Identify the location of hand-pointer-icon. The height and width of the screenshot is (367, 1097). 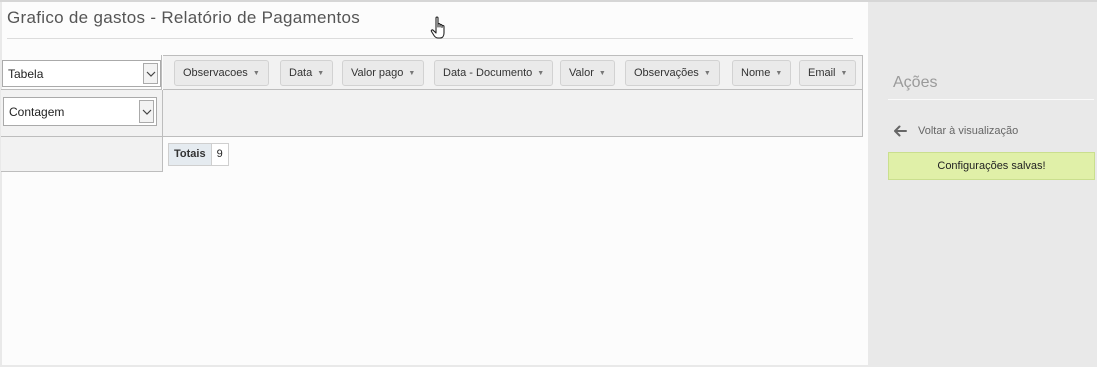
(440, 29).